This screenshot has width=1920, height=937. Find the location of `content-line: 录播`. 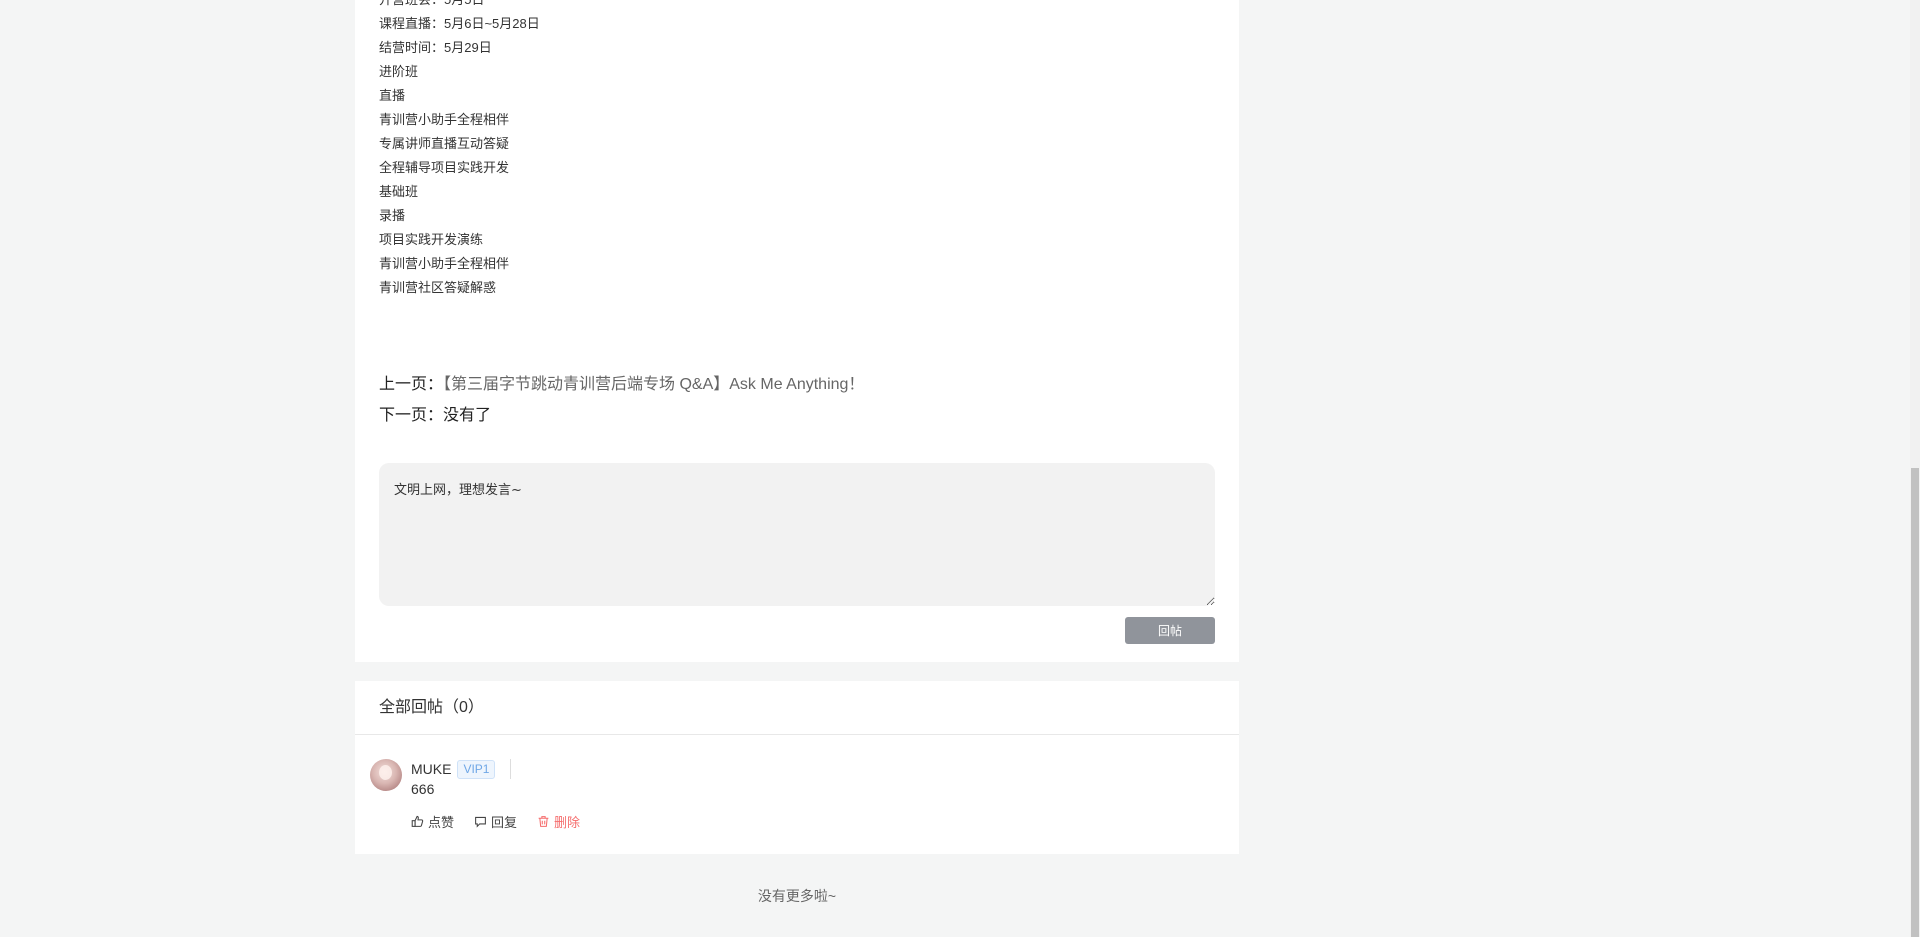

content-line: 录播 is located at coordinates (392, 215).